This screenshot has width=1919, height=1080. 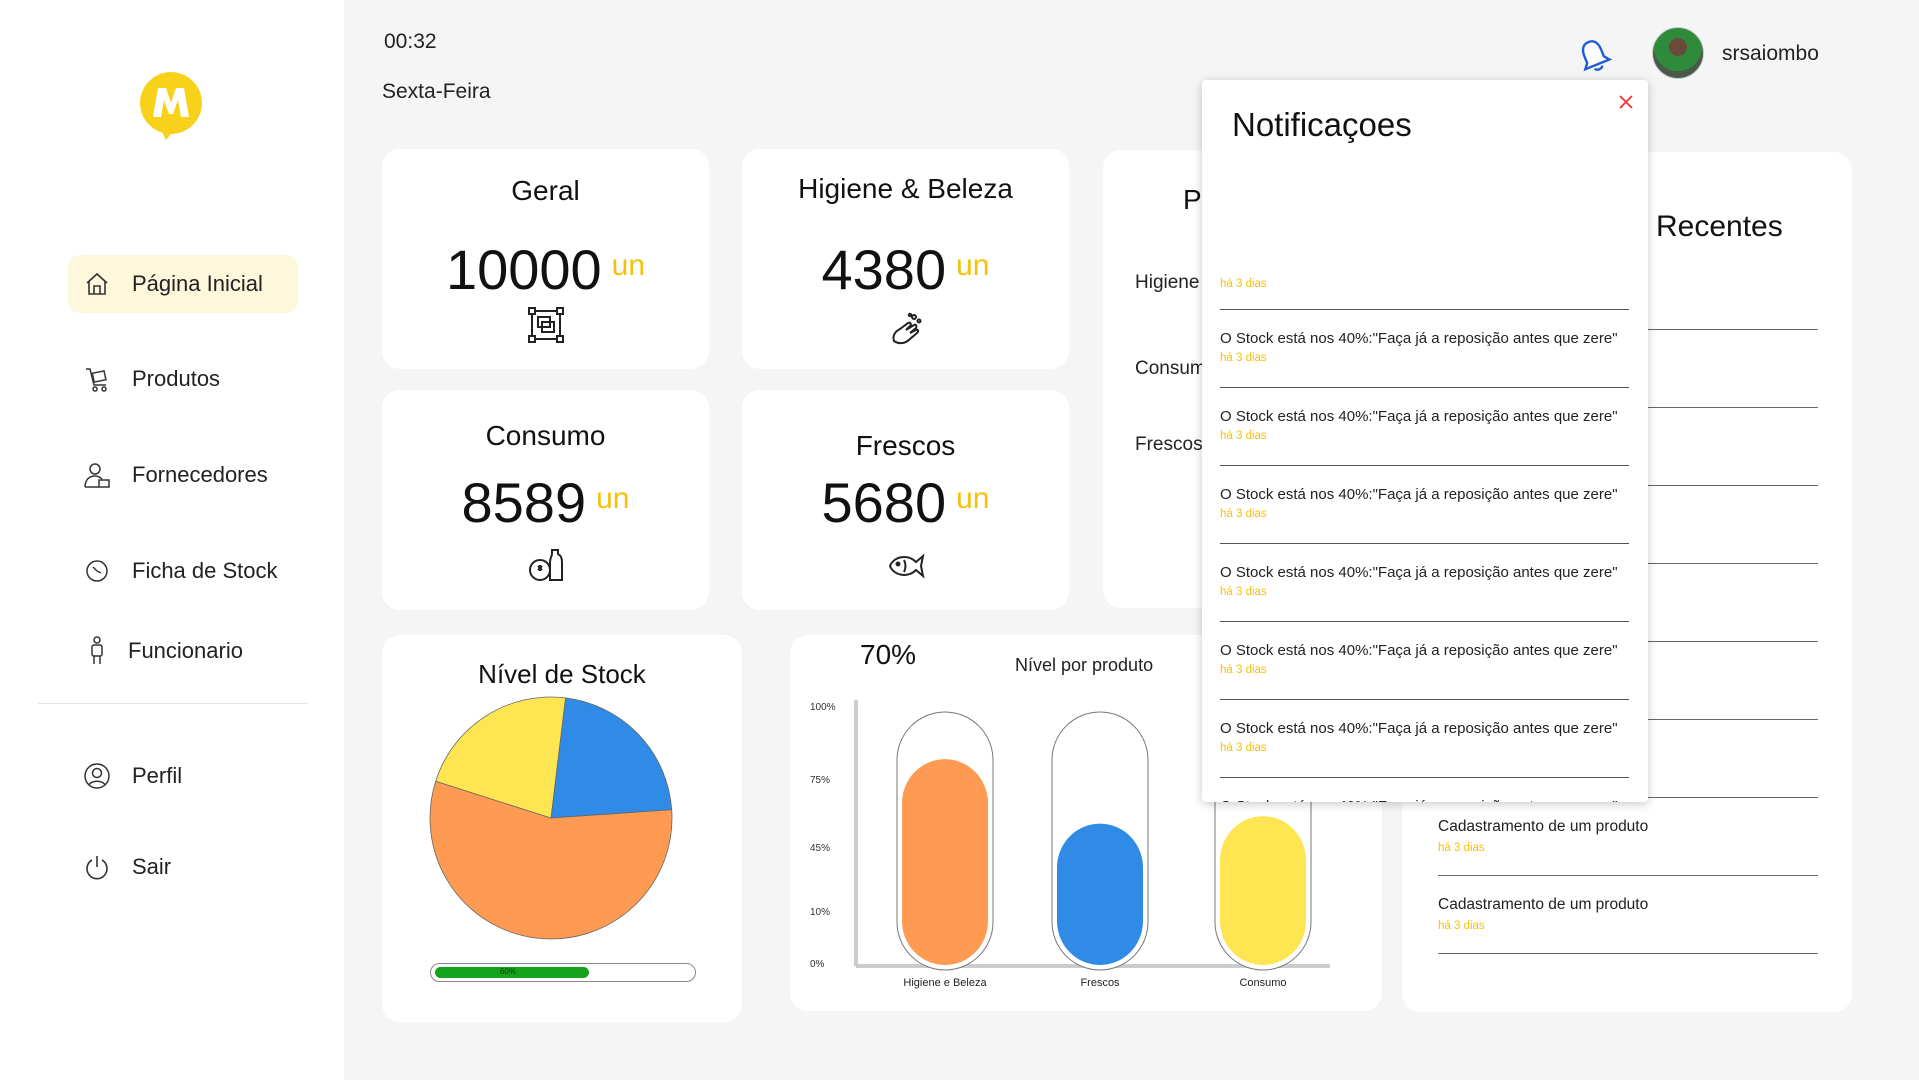 What do you see at coordinates (562, 674) in the screenshot?
I see `pie-chart-title: Nível de Stock` at bounding box center [562, 674].